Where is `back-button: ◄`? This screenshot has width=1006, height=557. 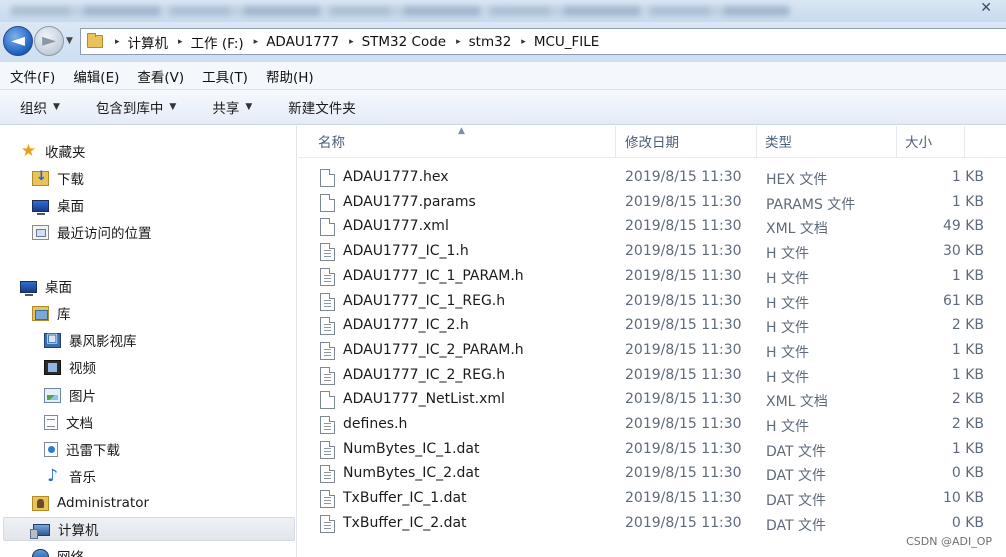 back-button: ◄ is located at coordinates (18, 41).